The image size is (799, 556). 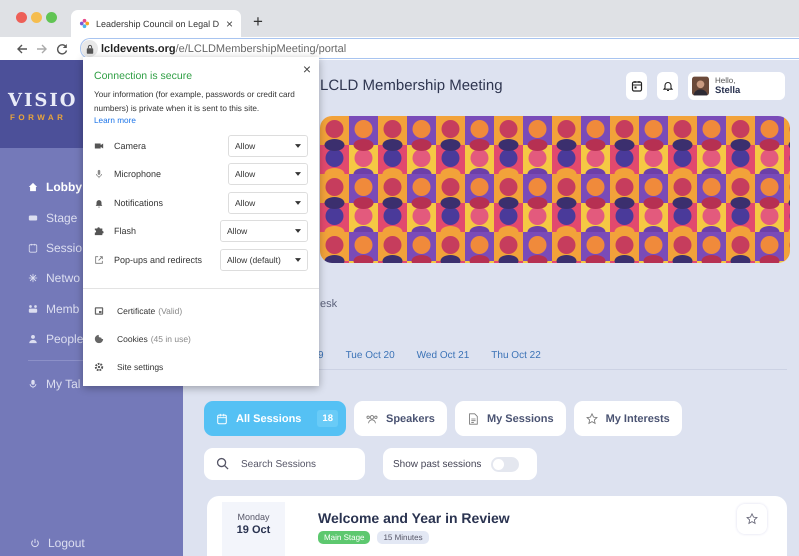 What do you see at coordinates (403, 537) in the screenshot?
I see `session-tag: 15 Minutes` at bounding box center [403, 537].